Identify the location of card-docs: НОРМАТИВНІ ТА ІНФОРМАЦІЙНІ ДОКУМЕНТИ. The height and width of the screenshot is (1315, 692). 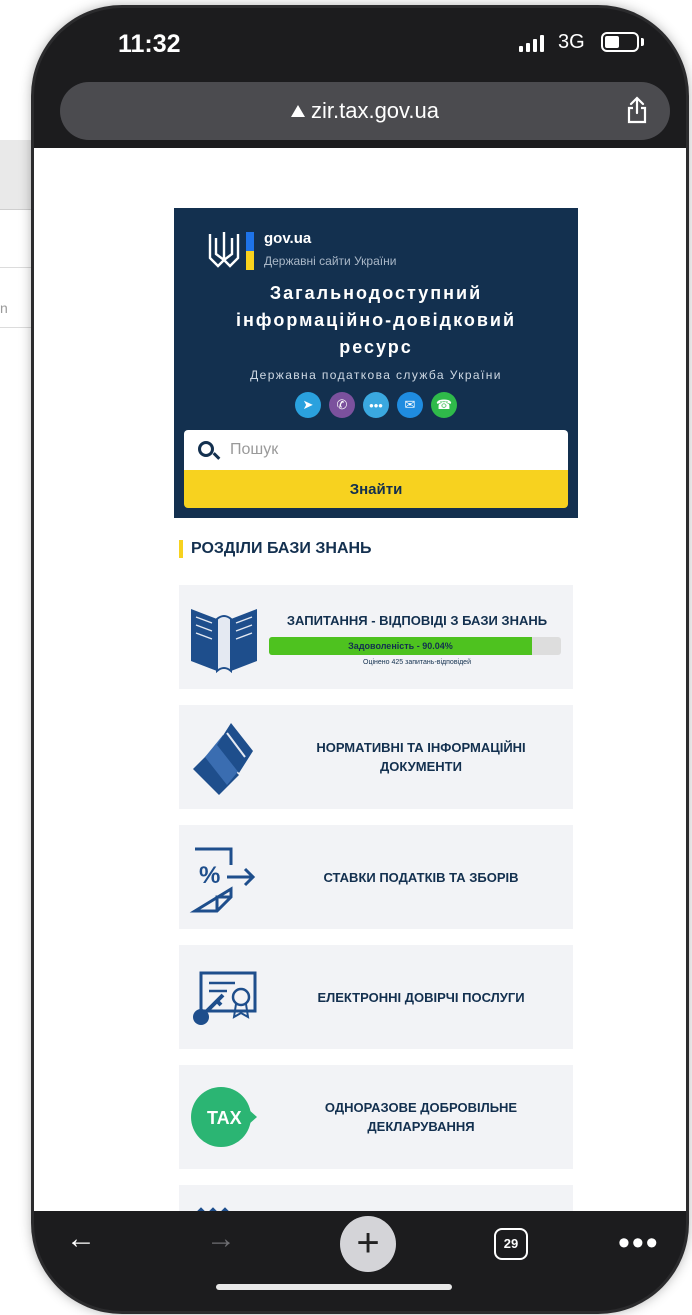
(376, 757).